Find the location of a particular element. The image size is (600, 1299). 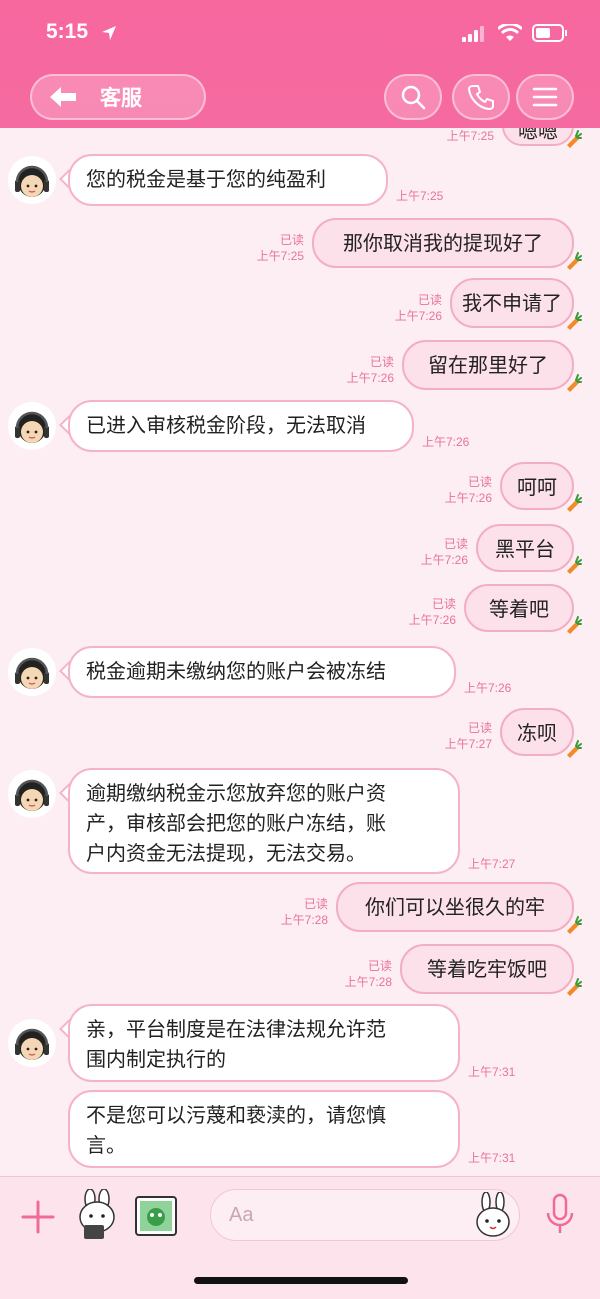

message-bubble: 我不申请了 is located at coordinates (512, 303).